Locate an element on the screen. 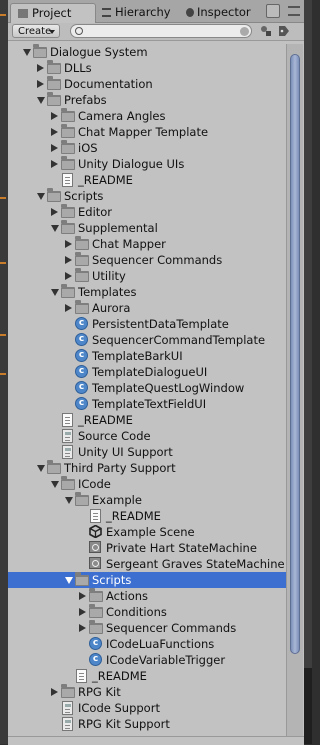 This screenshot has height=745, width=320. tree-row: iOS is located at coordinates (147, 148).